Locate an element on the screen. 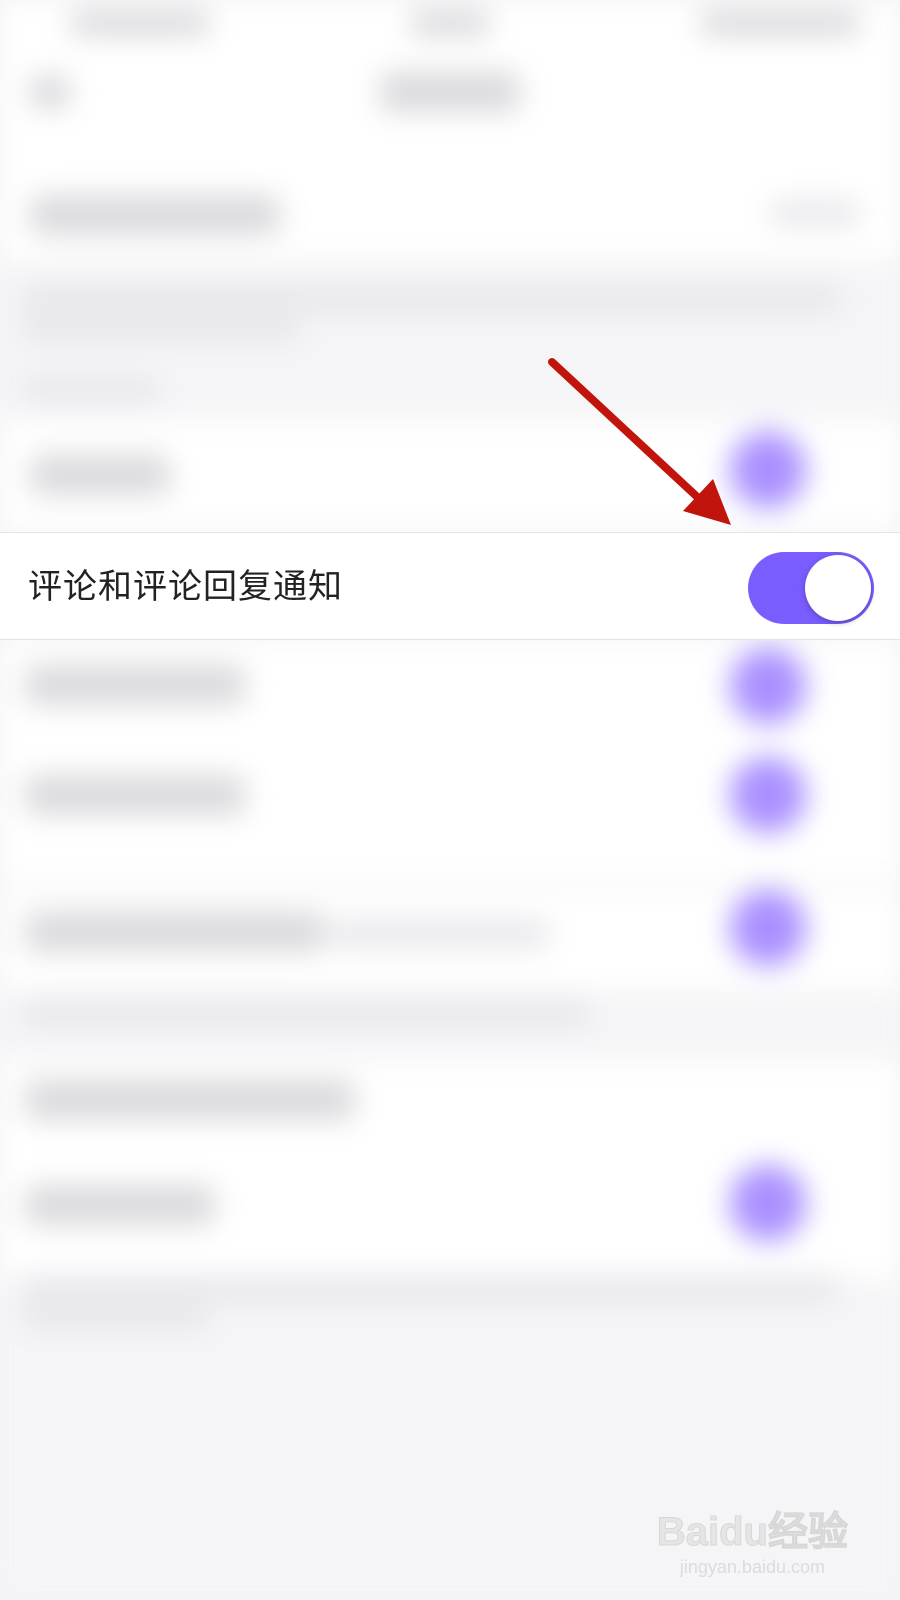  blurred-status-center is located at coordinates (450, 23).